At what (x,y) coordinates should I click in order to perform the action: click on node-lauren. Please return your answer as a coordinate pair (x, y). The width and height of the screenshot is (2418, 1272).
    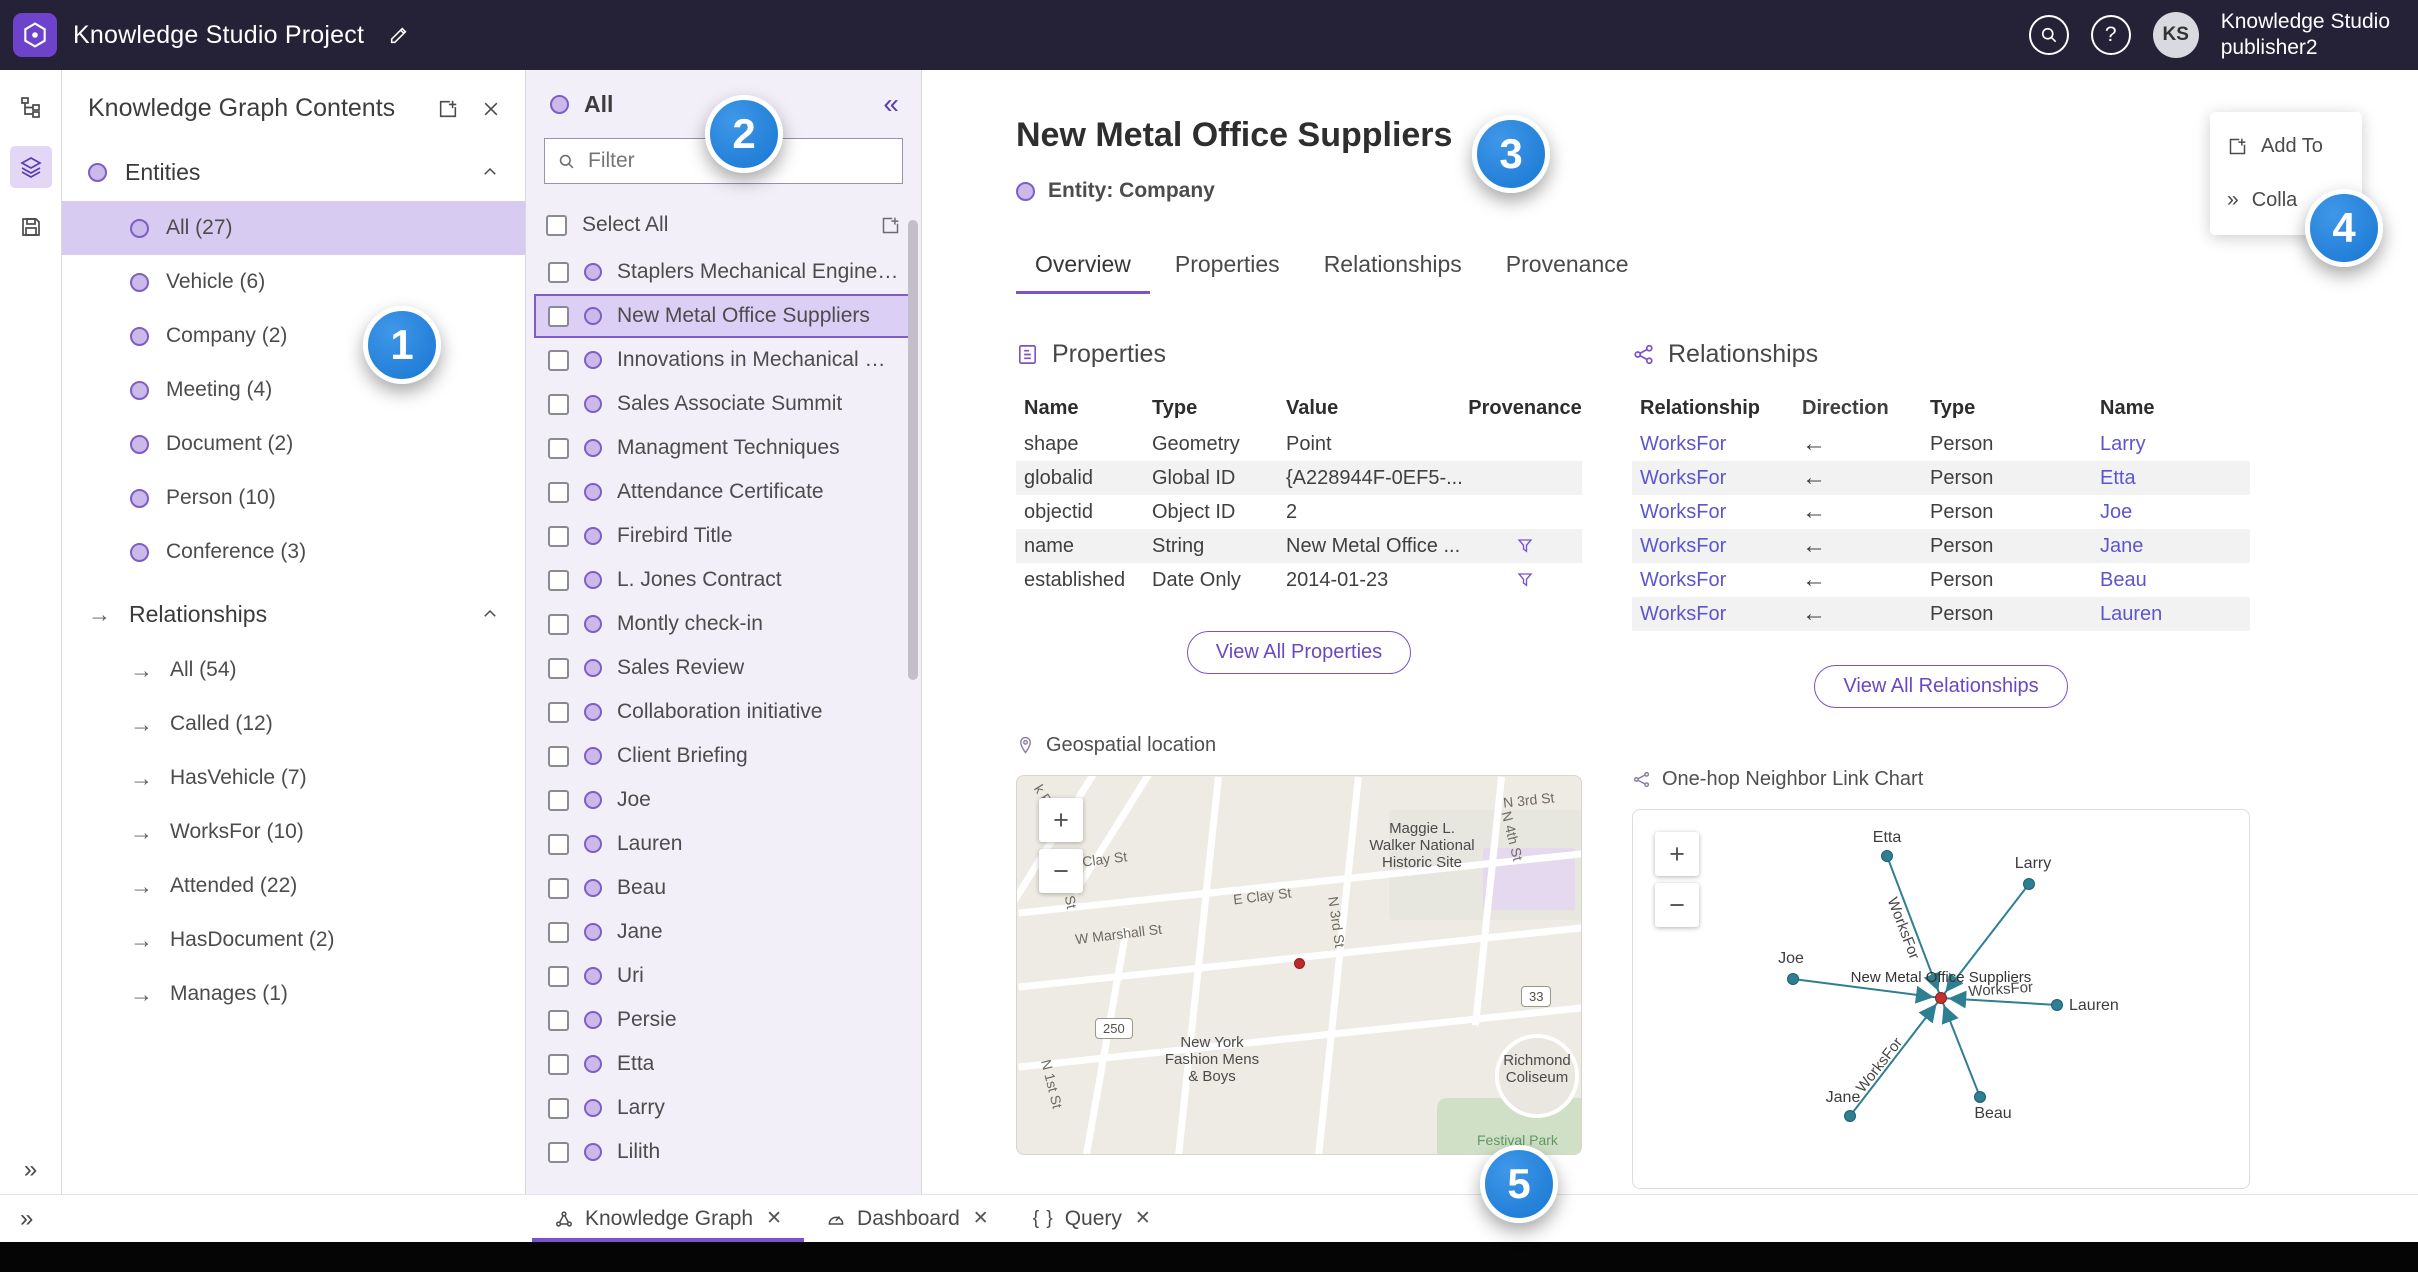
    Looking at the image, I should click on (2057, 1005).